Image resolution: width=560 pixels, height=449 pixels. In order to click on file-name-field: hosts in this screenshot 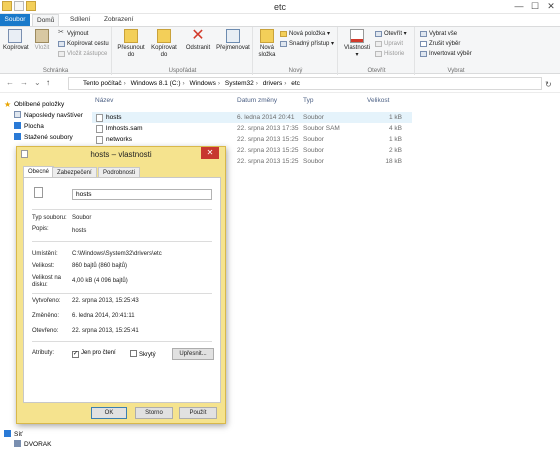, I will do `click(142, 194)`.